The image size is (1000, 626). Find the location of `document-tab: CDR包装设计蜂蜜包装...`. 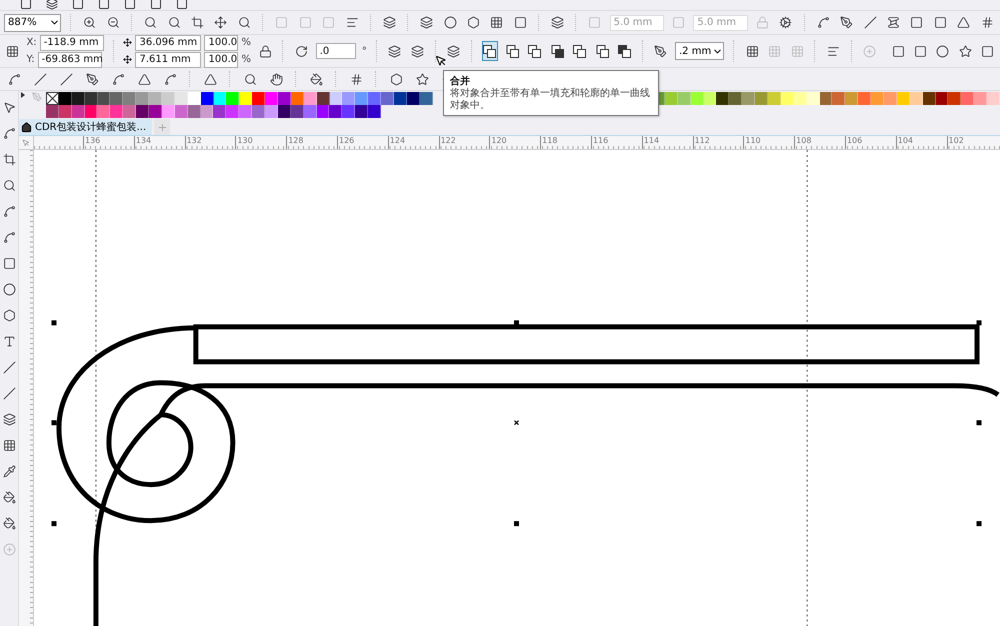

document-tab: CDR包装设计蜂蜜包装... is located at coordinates (85, 127).